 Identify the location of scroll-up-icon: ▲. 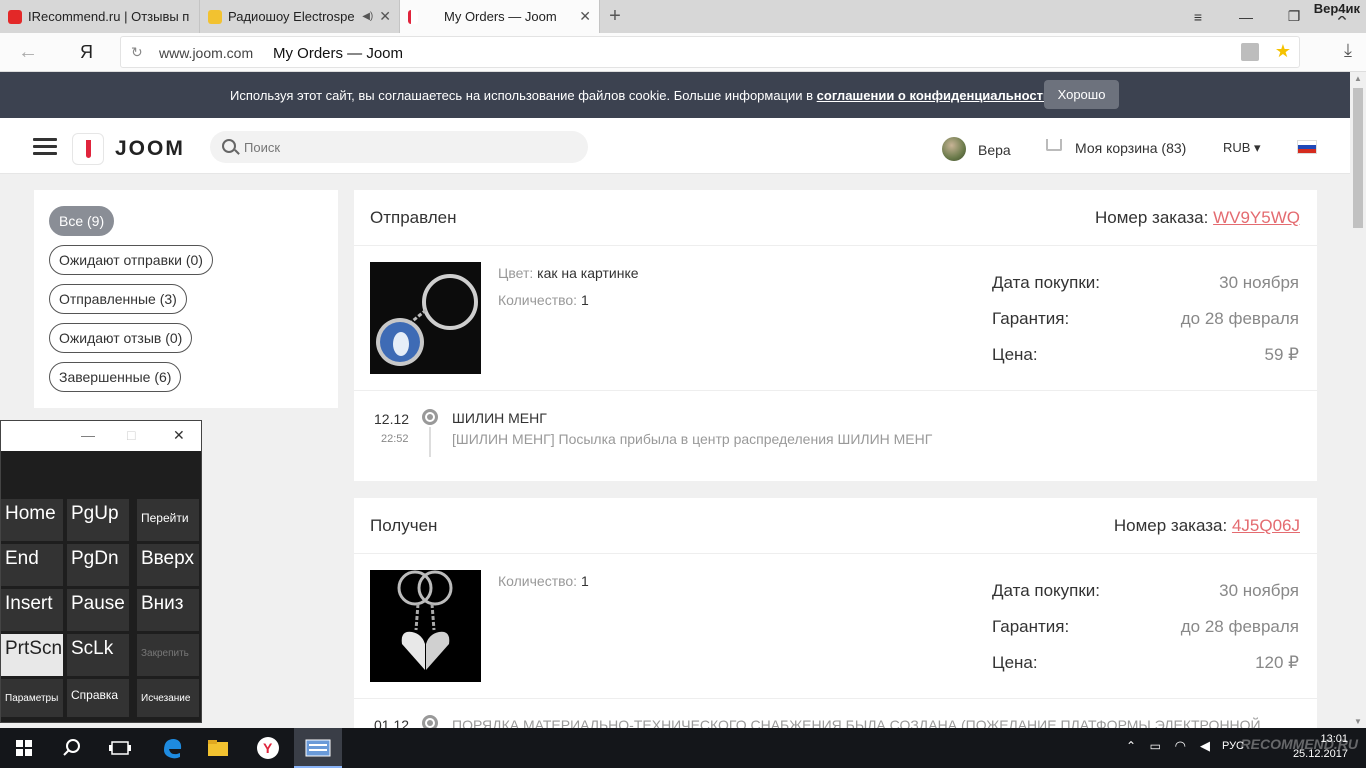
(1358, 78).